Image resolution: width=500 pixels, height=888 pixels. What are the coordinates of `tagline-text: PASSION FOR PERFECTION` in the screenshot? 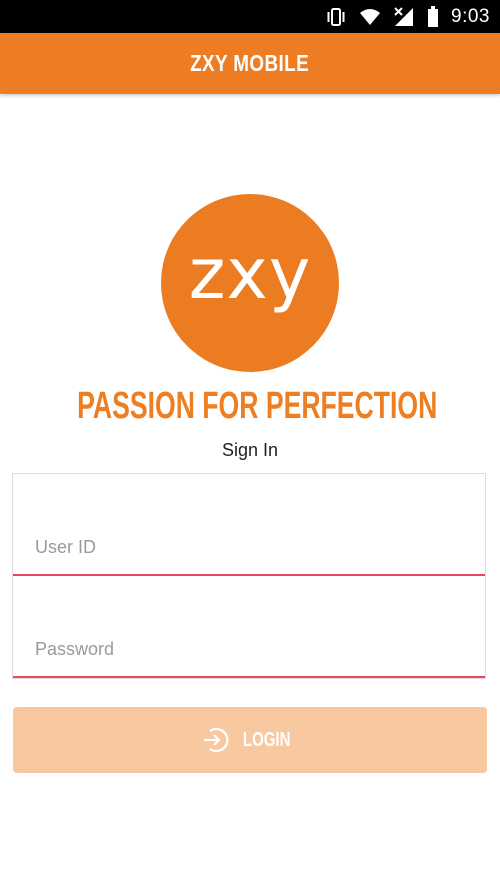 It's located at (257, 406).